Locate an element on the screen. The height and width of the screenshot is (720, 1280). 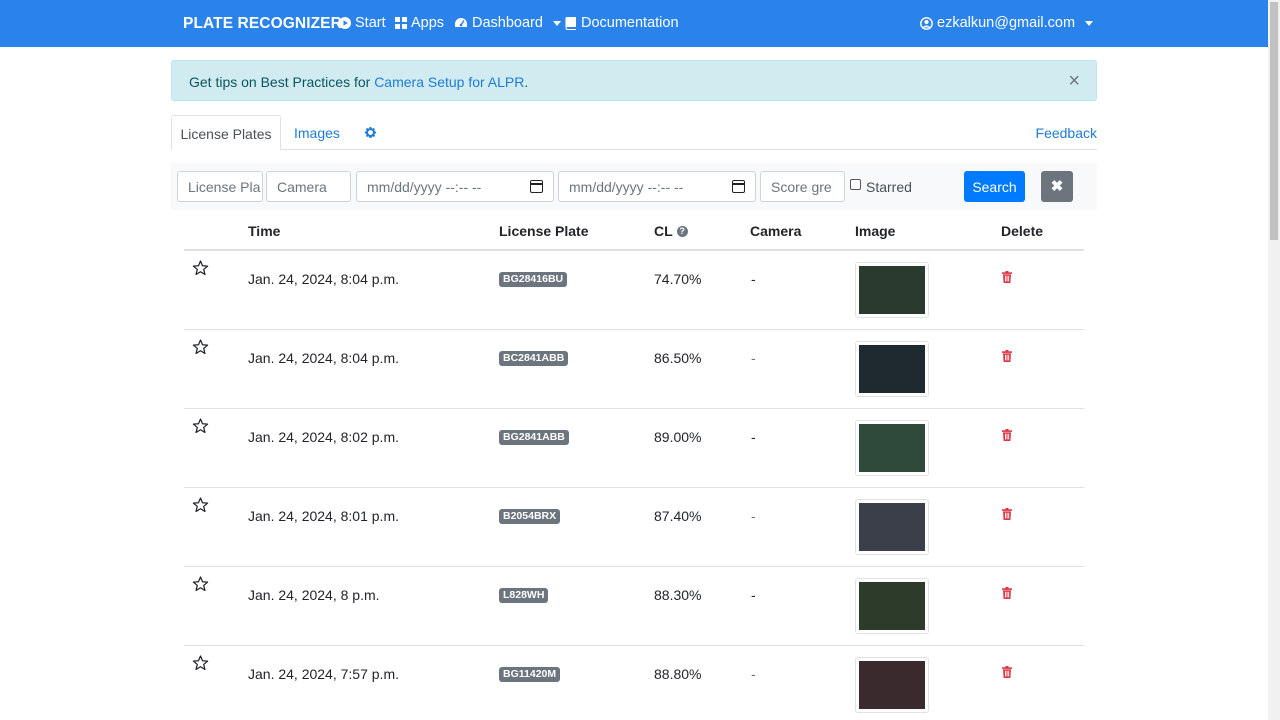
user-circle-icon is located at coordinates (926, 23).